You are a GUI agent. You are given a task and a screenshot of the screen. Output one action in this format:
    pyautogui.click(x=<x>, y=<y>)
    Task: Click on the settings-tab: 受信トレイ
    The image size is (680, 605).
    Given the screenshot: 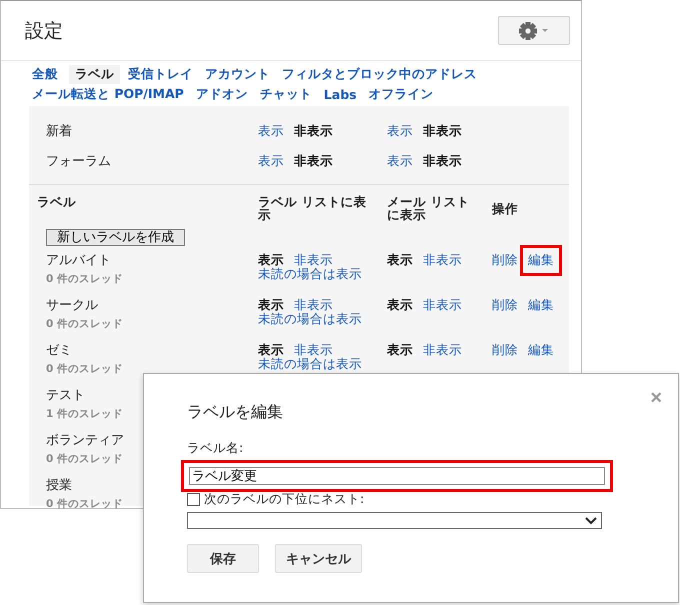 What is the action you would take?
    pyautogui.click(x=162, y=74)
    